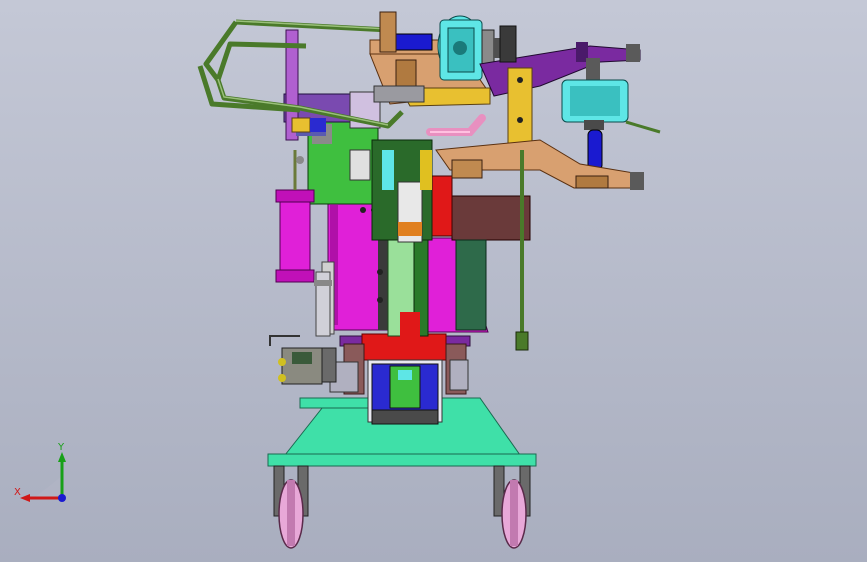 This screenshot has height=562, width=867. I want to click on left-side-bracket, so click(303, 360).